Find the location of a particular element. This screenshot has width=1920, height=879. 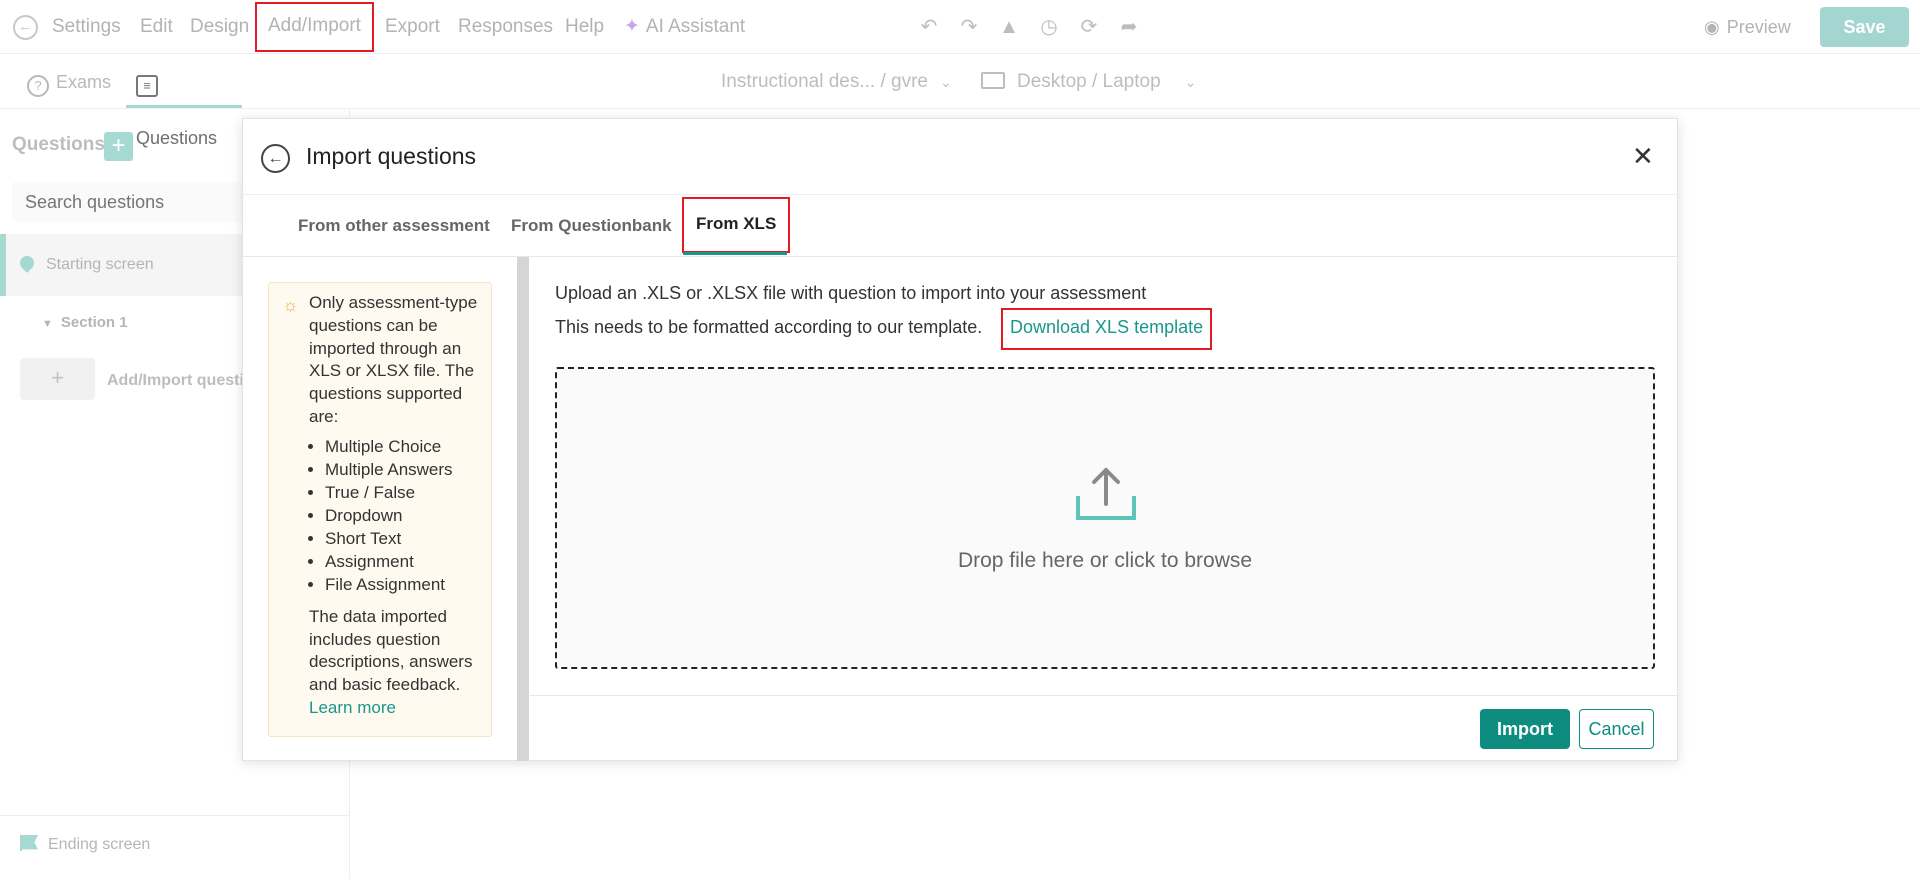

import-button: Import is located at coordinates (1525, 729).